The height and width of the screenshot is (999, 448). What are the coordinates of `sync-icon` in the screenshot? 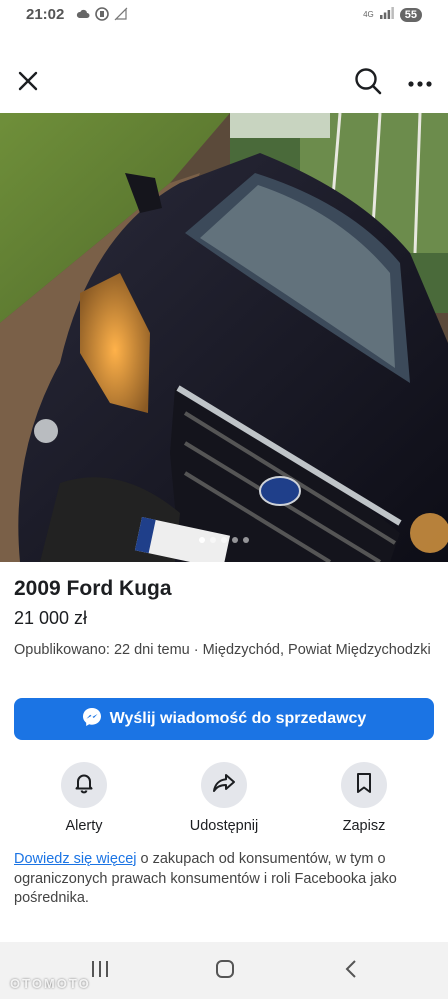 It's located at (102, 14).